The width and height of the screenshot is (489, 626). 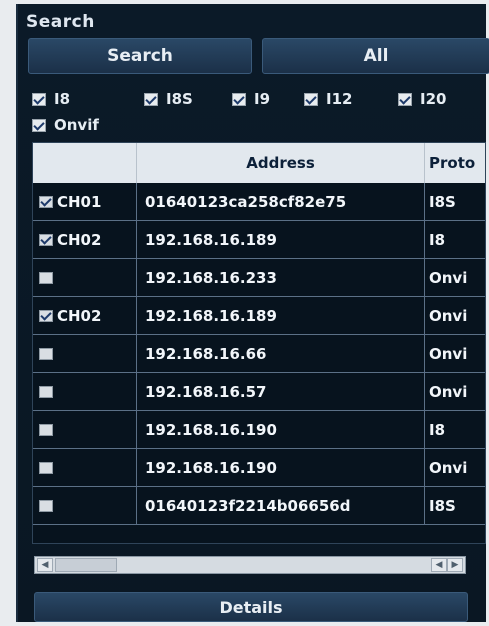 I want to click on table-header: Address Proto, so click(x=259, y=163).